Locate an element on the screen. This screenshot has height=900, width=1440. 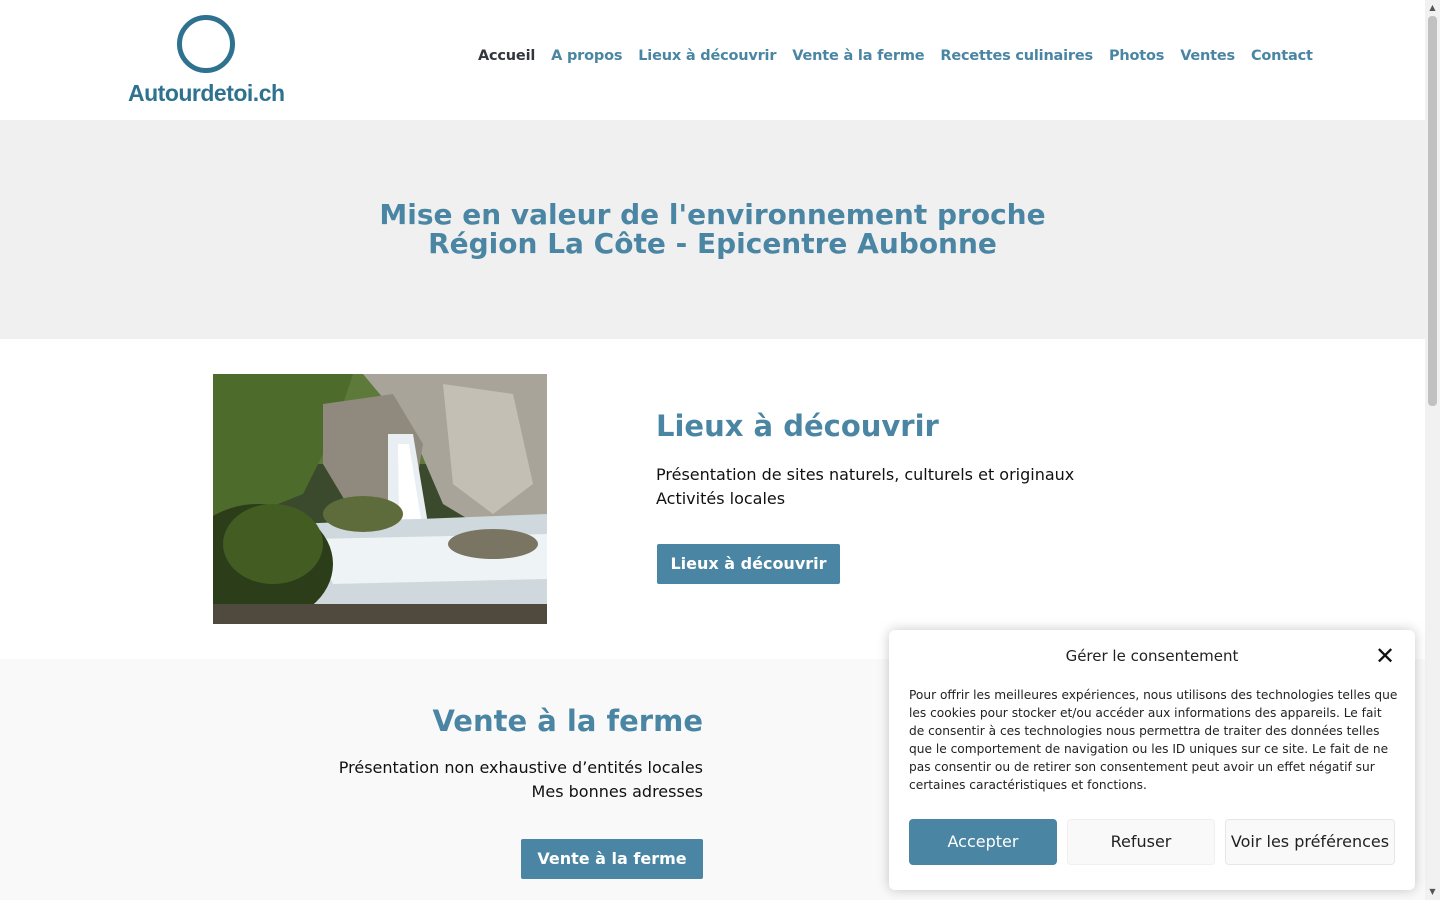
hero-title-line2: Région La Côte - Epicentre Aubonne is located at coordinates (712, 243).